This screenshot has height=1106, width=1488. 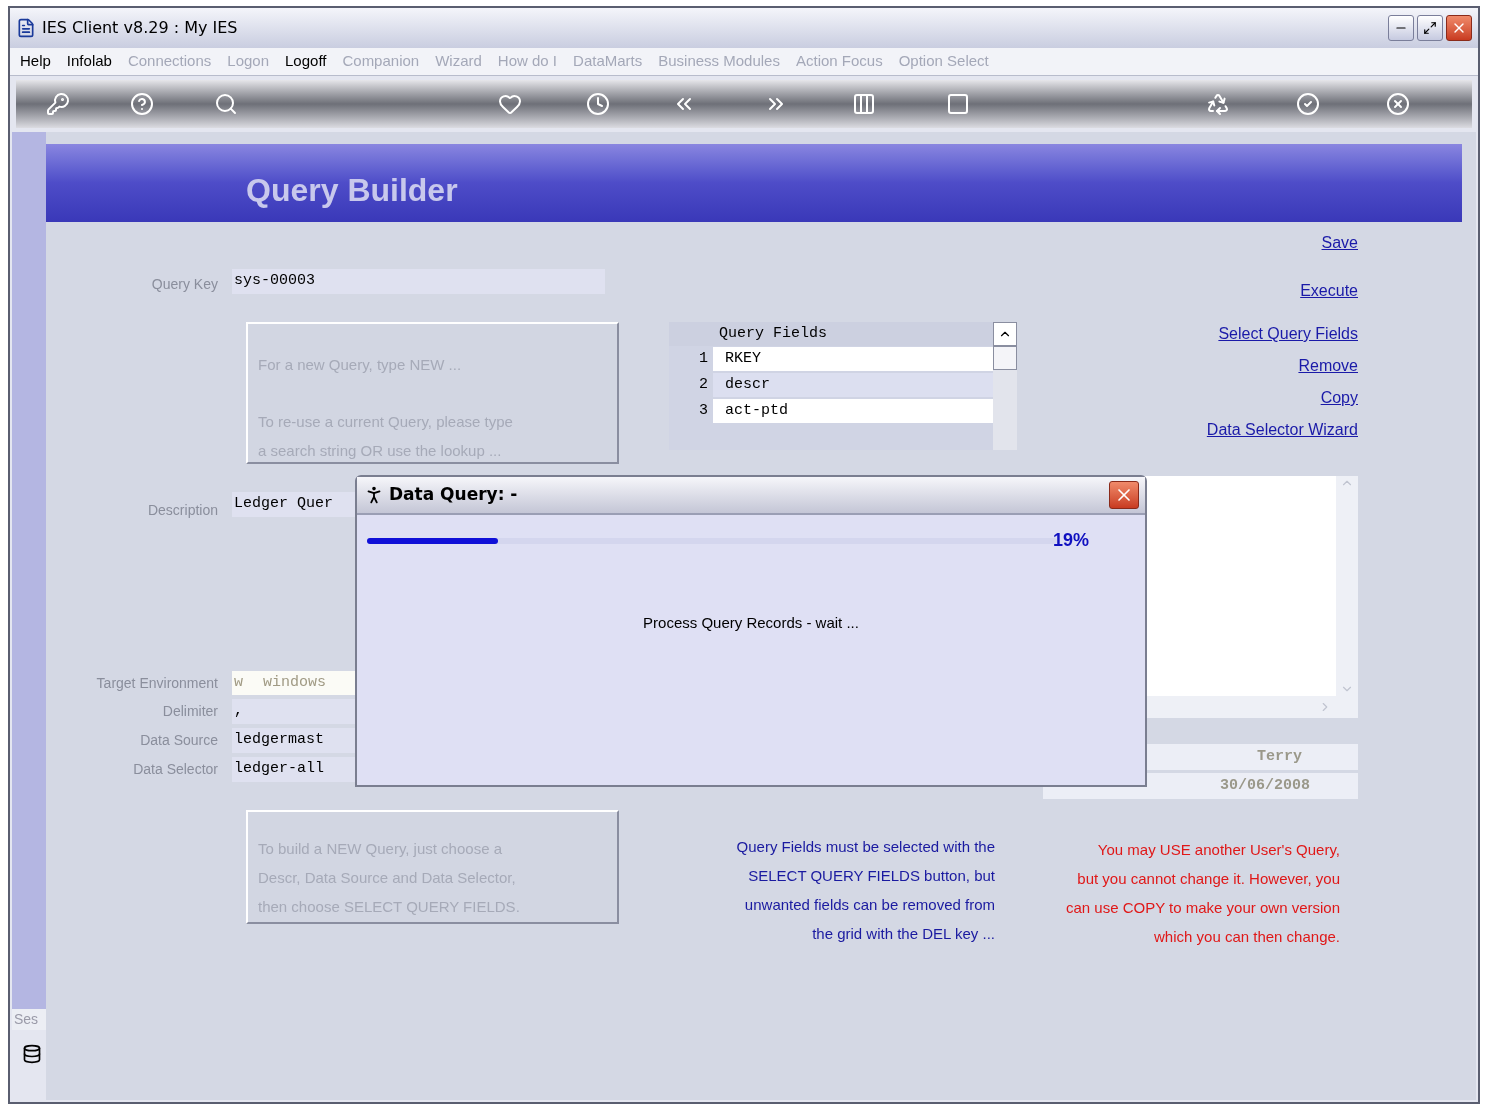 I want to click on field-label: Data Selector, so click(x=175, y=769).